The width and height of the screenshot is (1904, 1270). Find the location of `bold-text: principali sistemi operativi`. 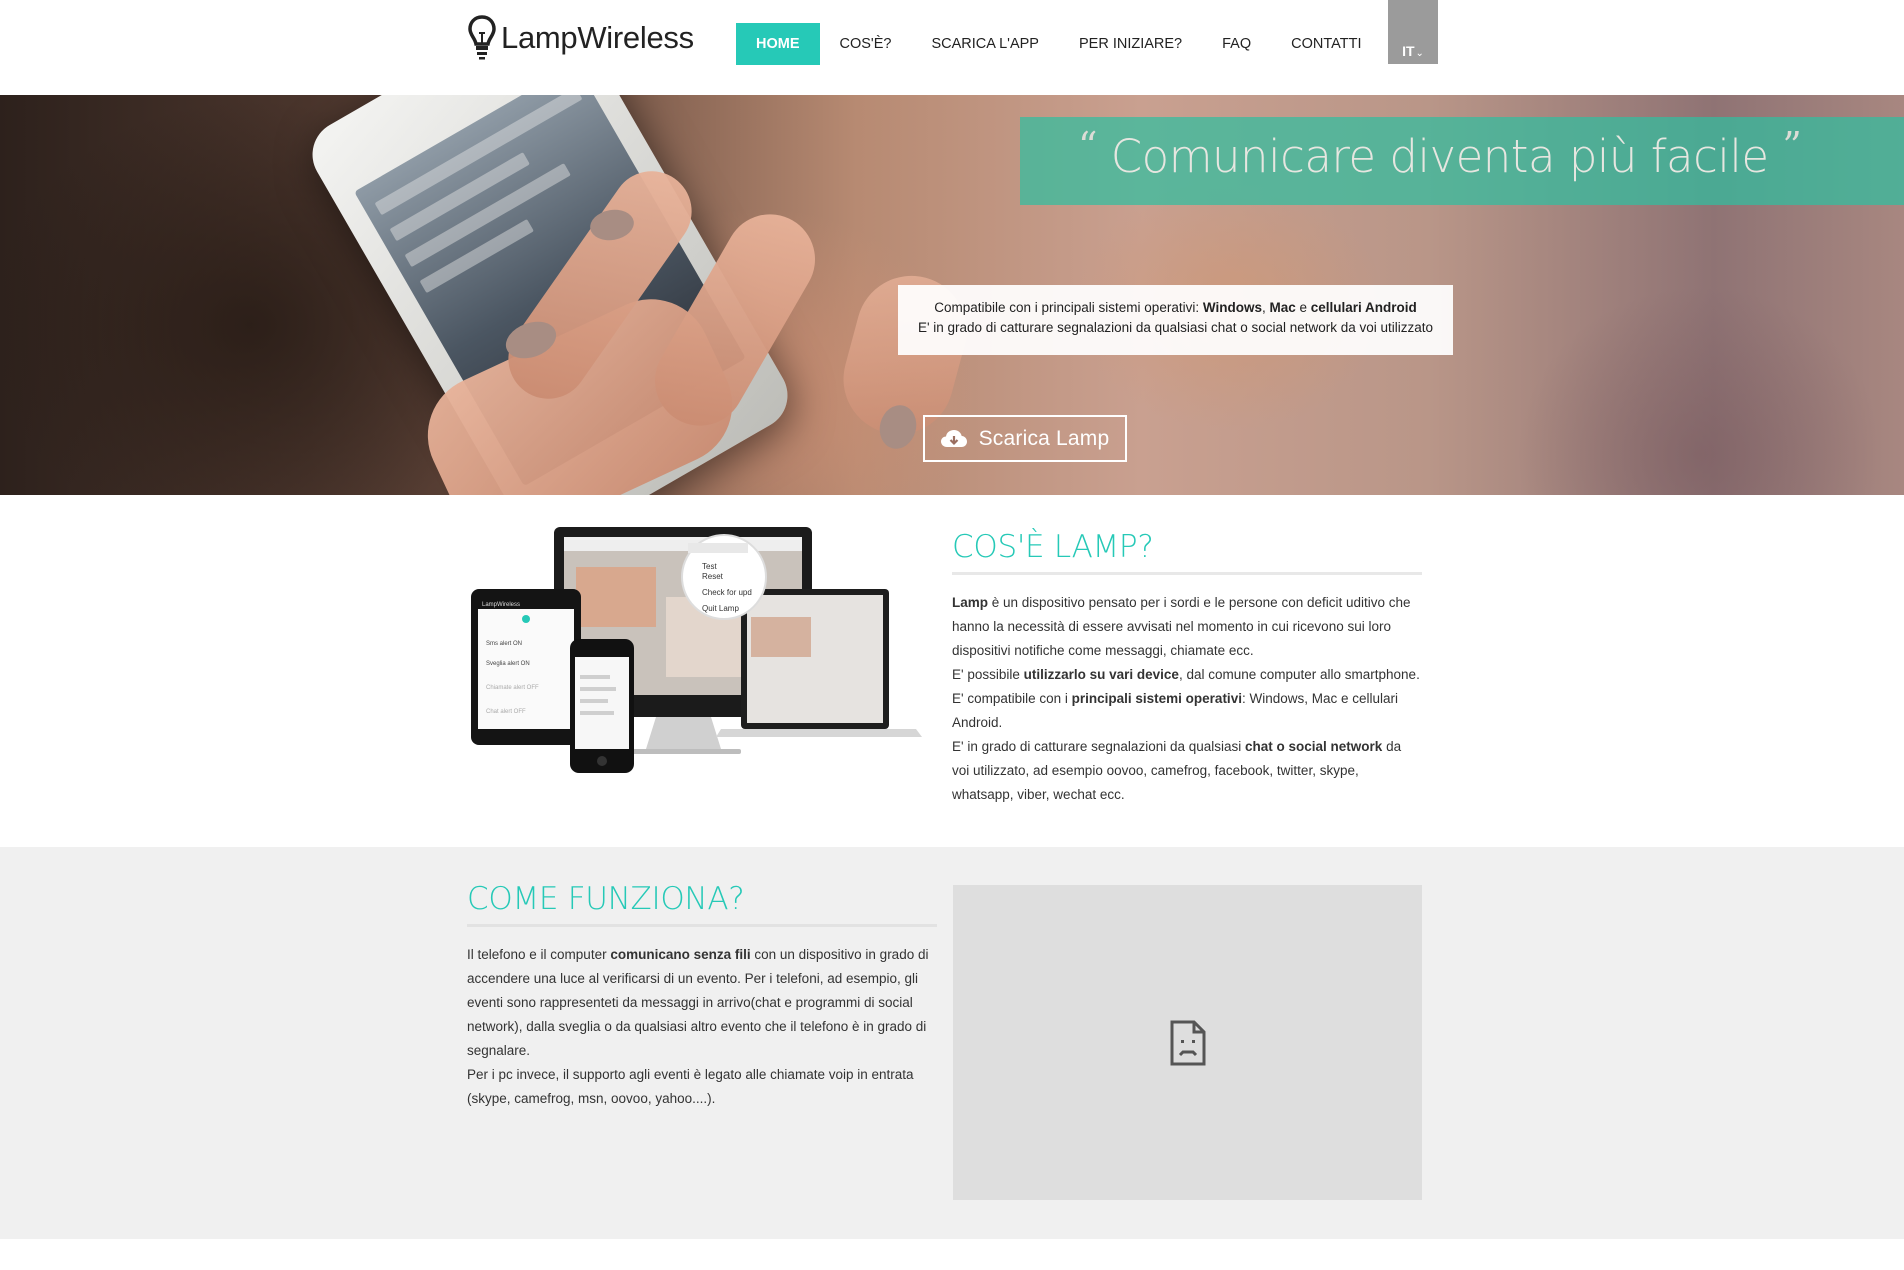

bold-text: principali sistemi operativi is located at coordinates (1156, 698).